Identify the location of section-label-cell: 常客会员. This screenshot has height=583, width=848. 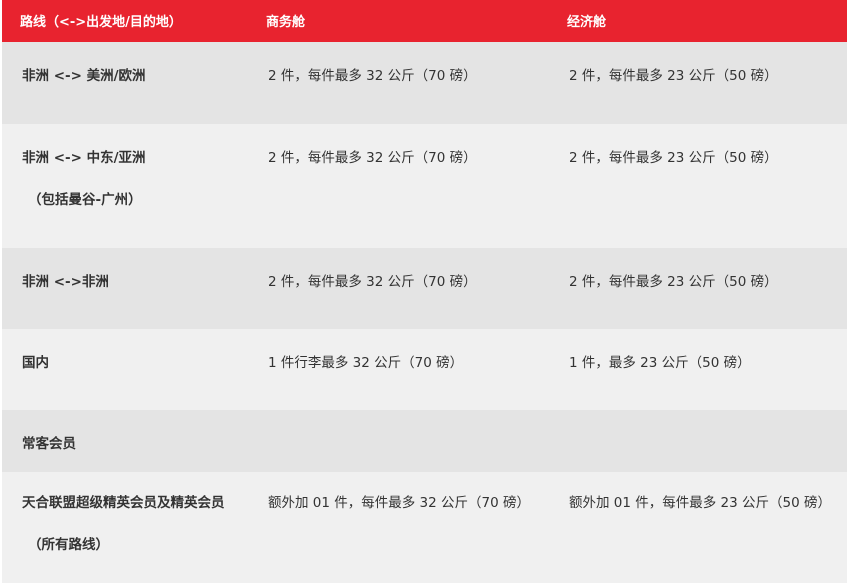
(125, 441).